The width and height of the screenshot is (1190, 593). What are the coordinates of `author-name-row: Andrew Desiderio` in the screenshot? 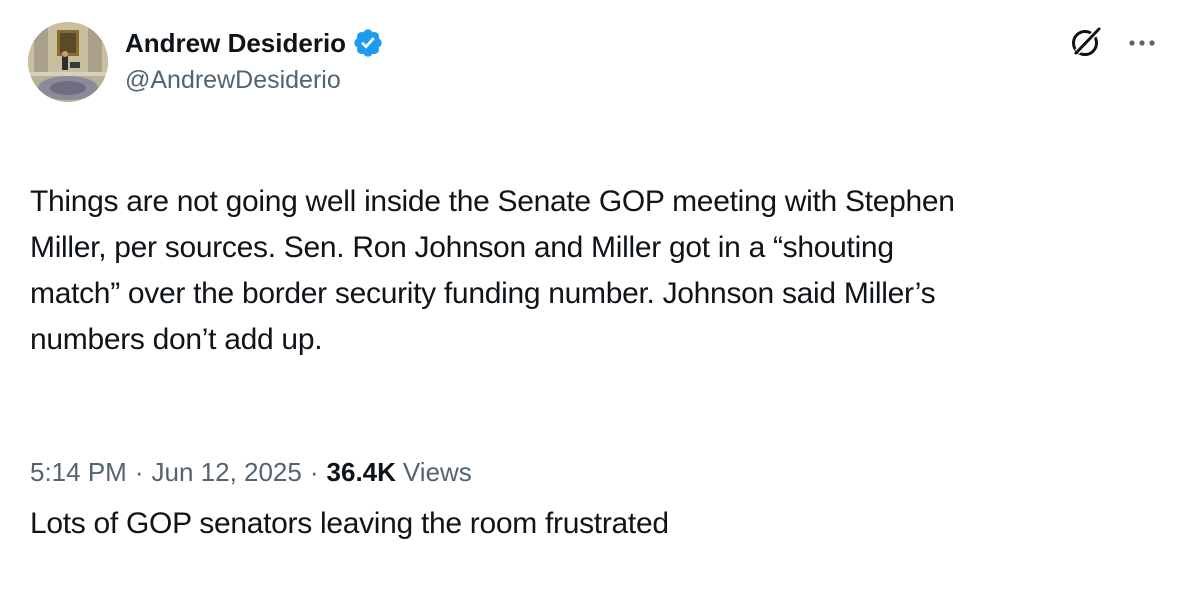 It's located at (254, 43).